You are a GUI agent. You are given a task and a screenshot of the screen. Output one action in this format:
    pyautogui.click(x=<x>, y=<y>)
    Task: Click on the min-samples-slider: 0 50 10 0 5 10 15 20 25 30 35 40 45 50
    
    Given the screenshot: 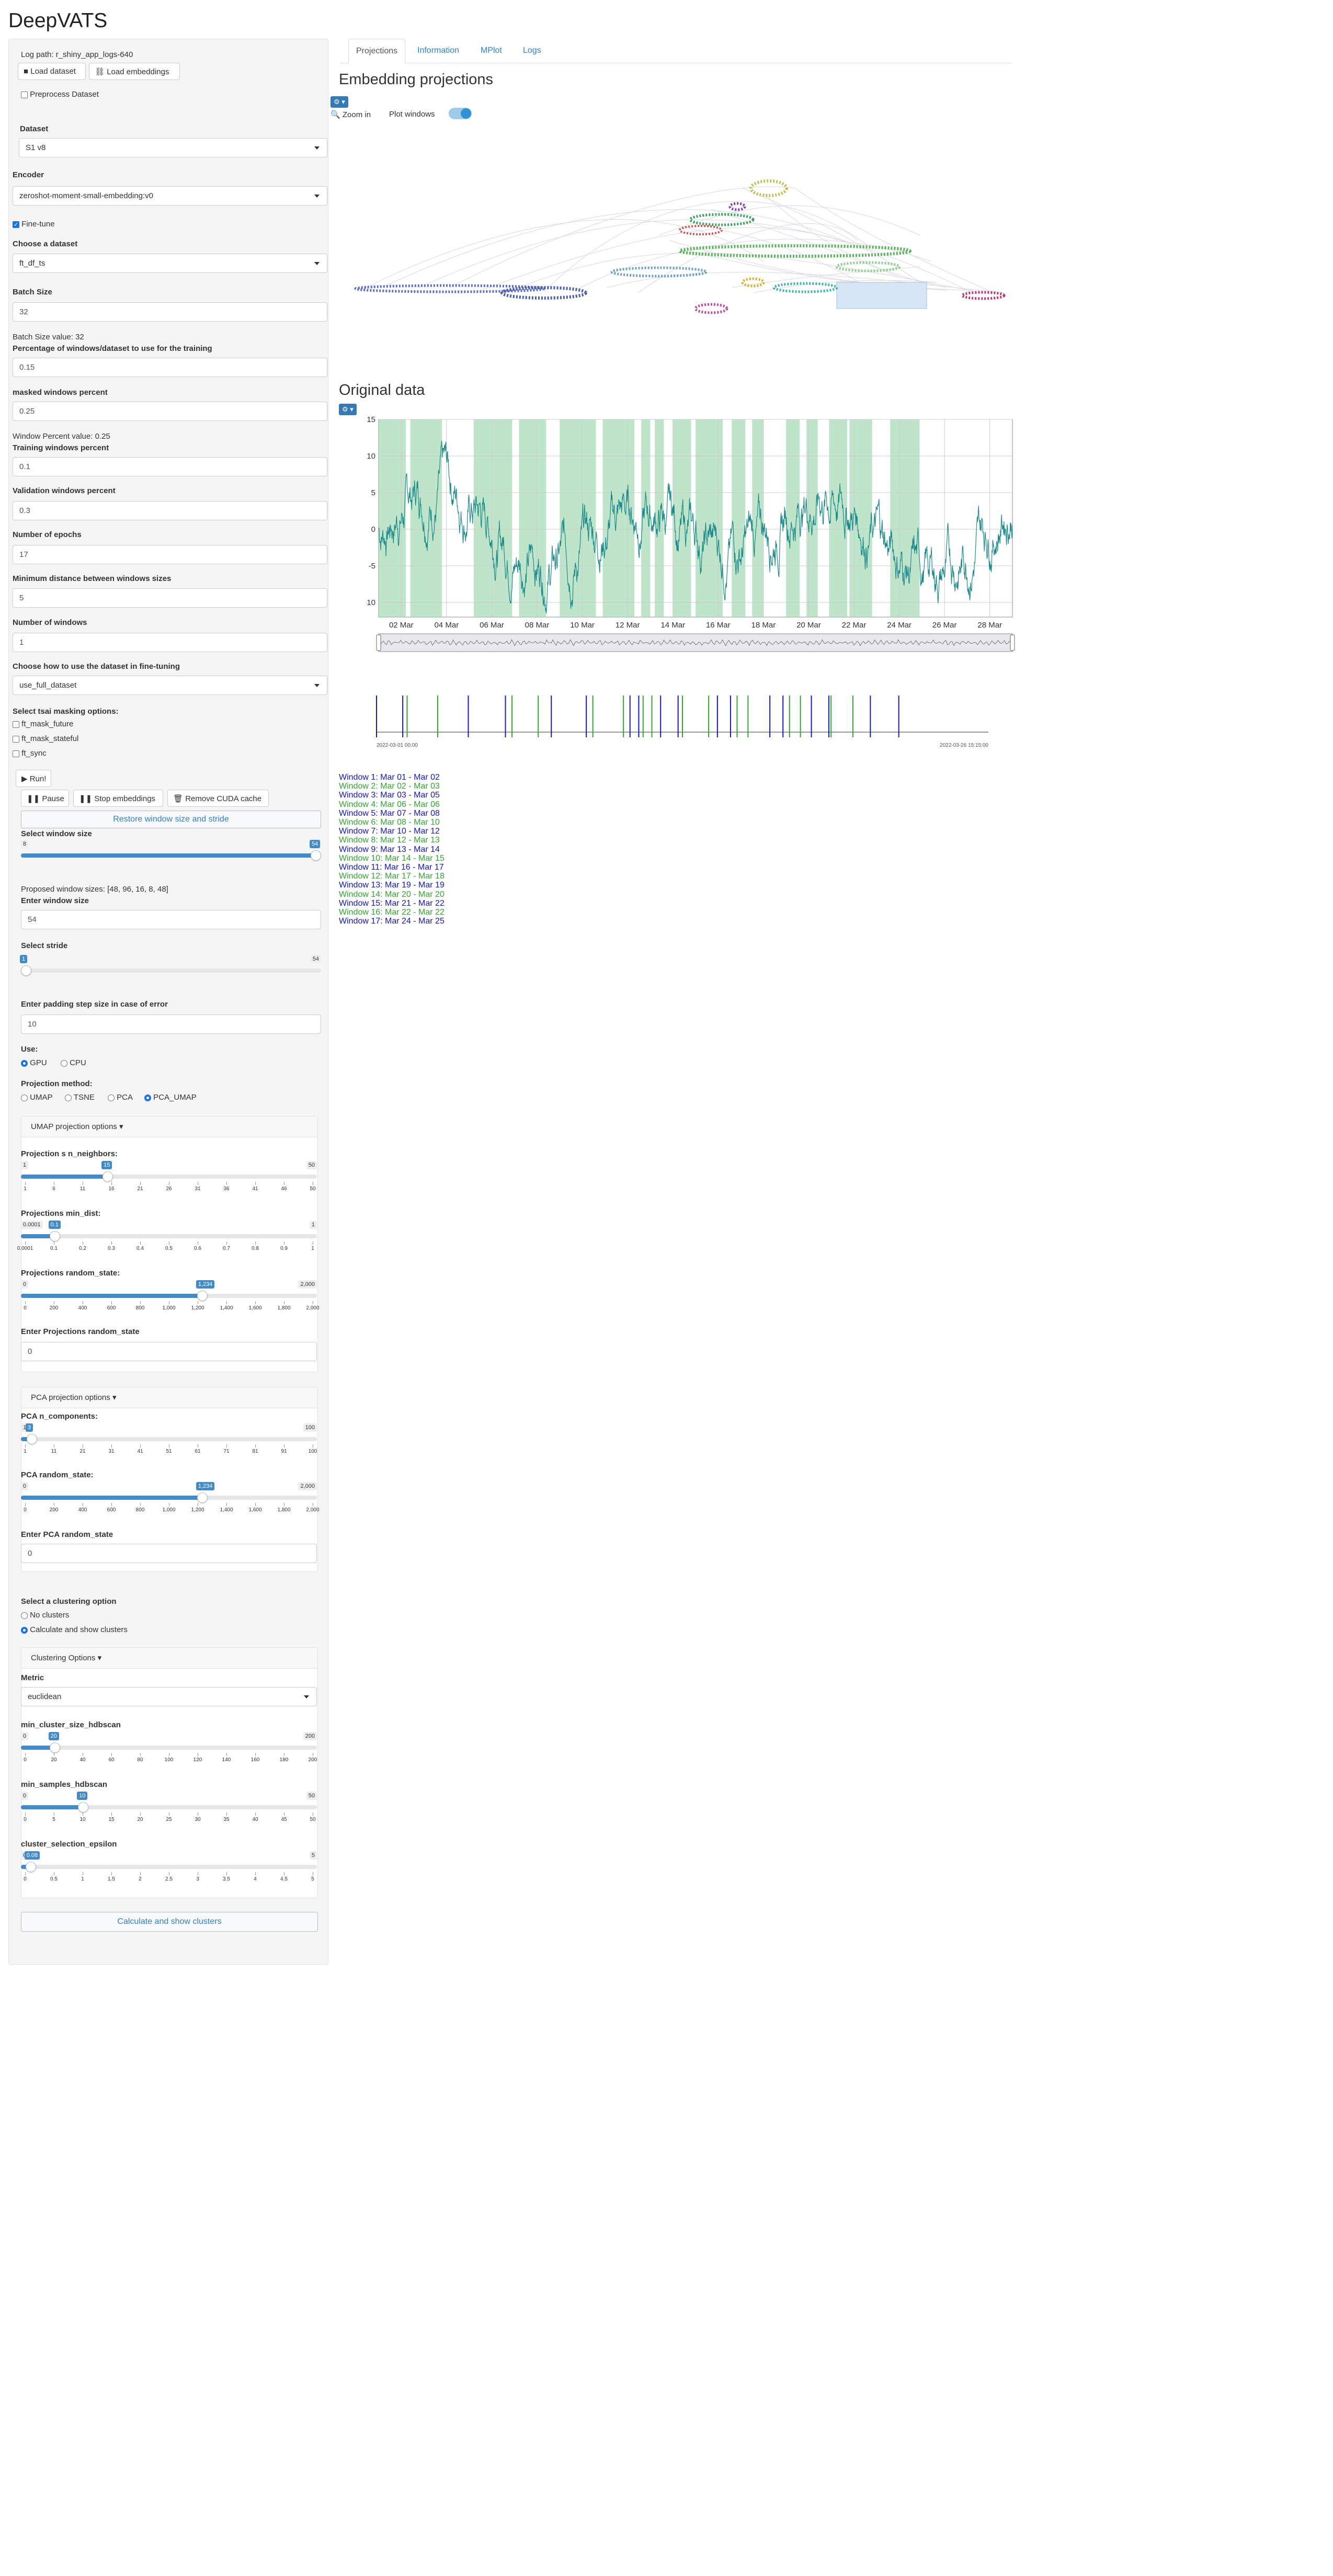 What is the action you would take?
    pyautogui.click(x=169, y=1808)
    